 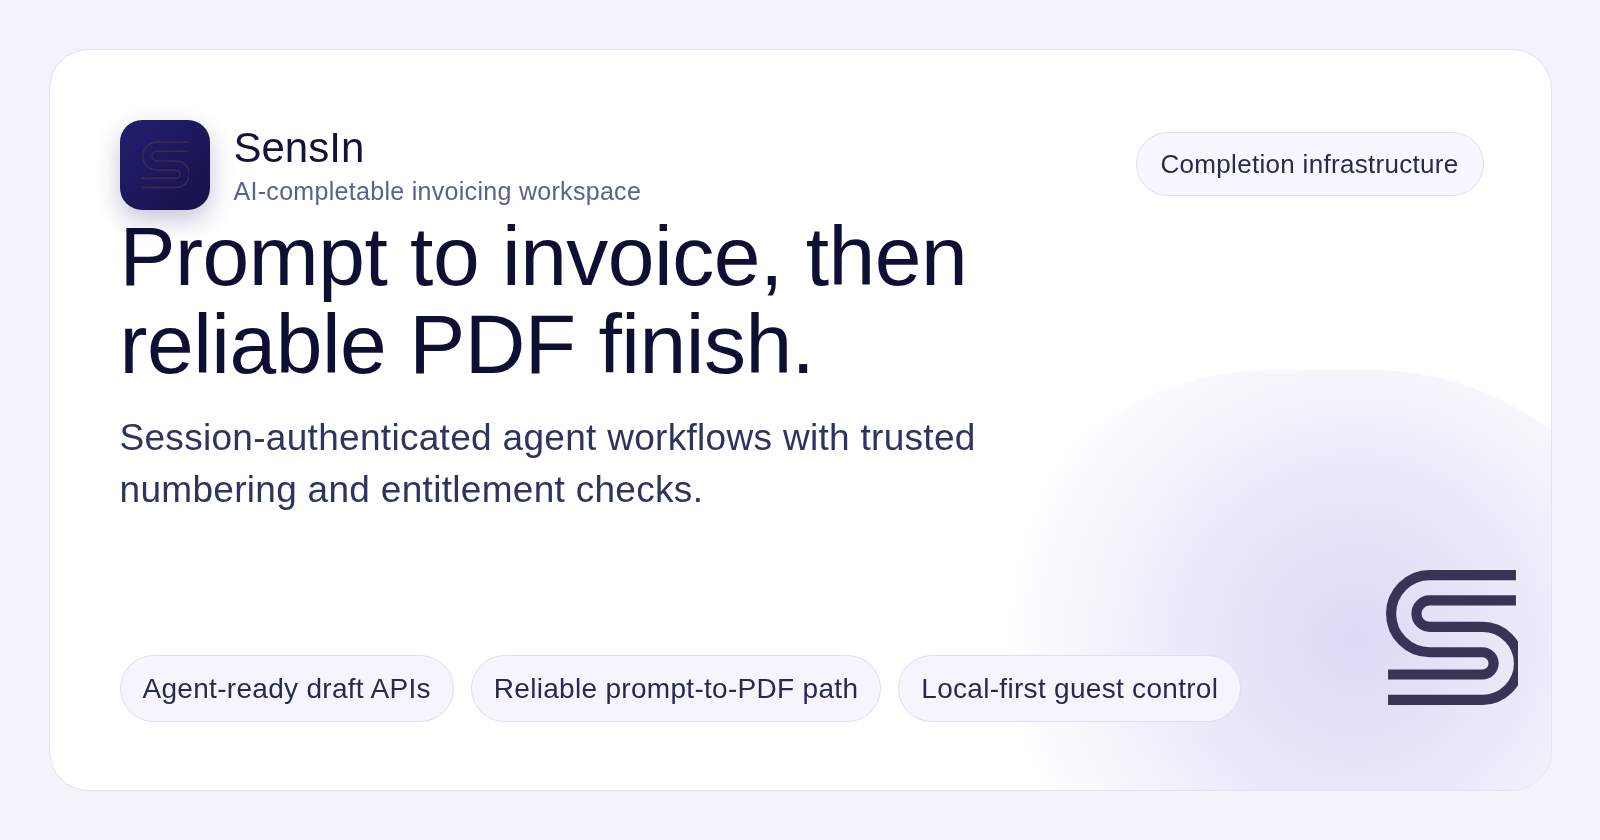 I want to click on brand-mark-icon, so click(x=1451, y=638).